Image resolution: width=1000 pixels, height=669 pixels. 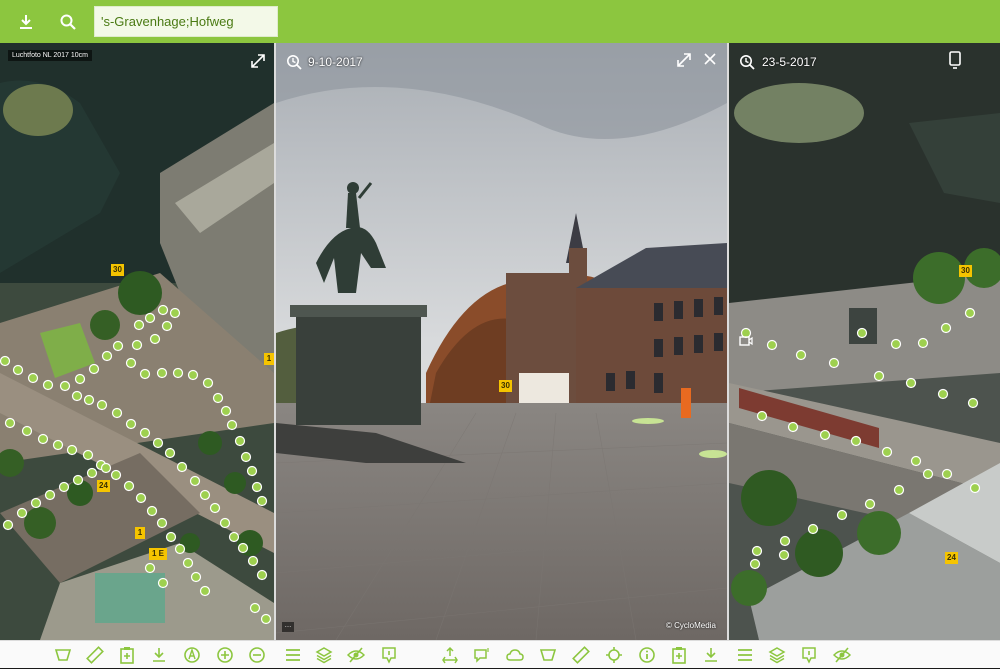 I want to click on camera-icon, so click(x=746, y=343).